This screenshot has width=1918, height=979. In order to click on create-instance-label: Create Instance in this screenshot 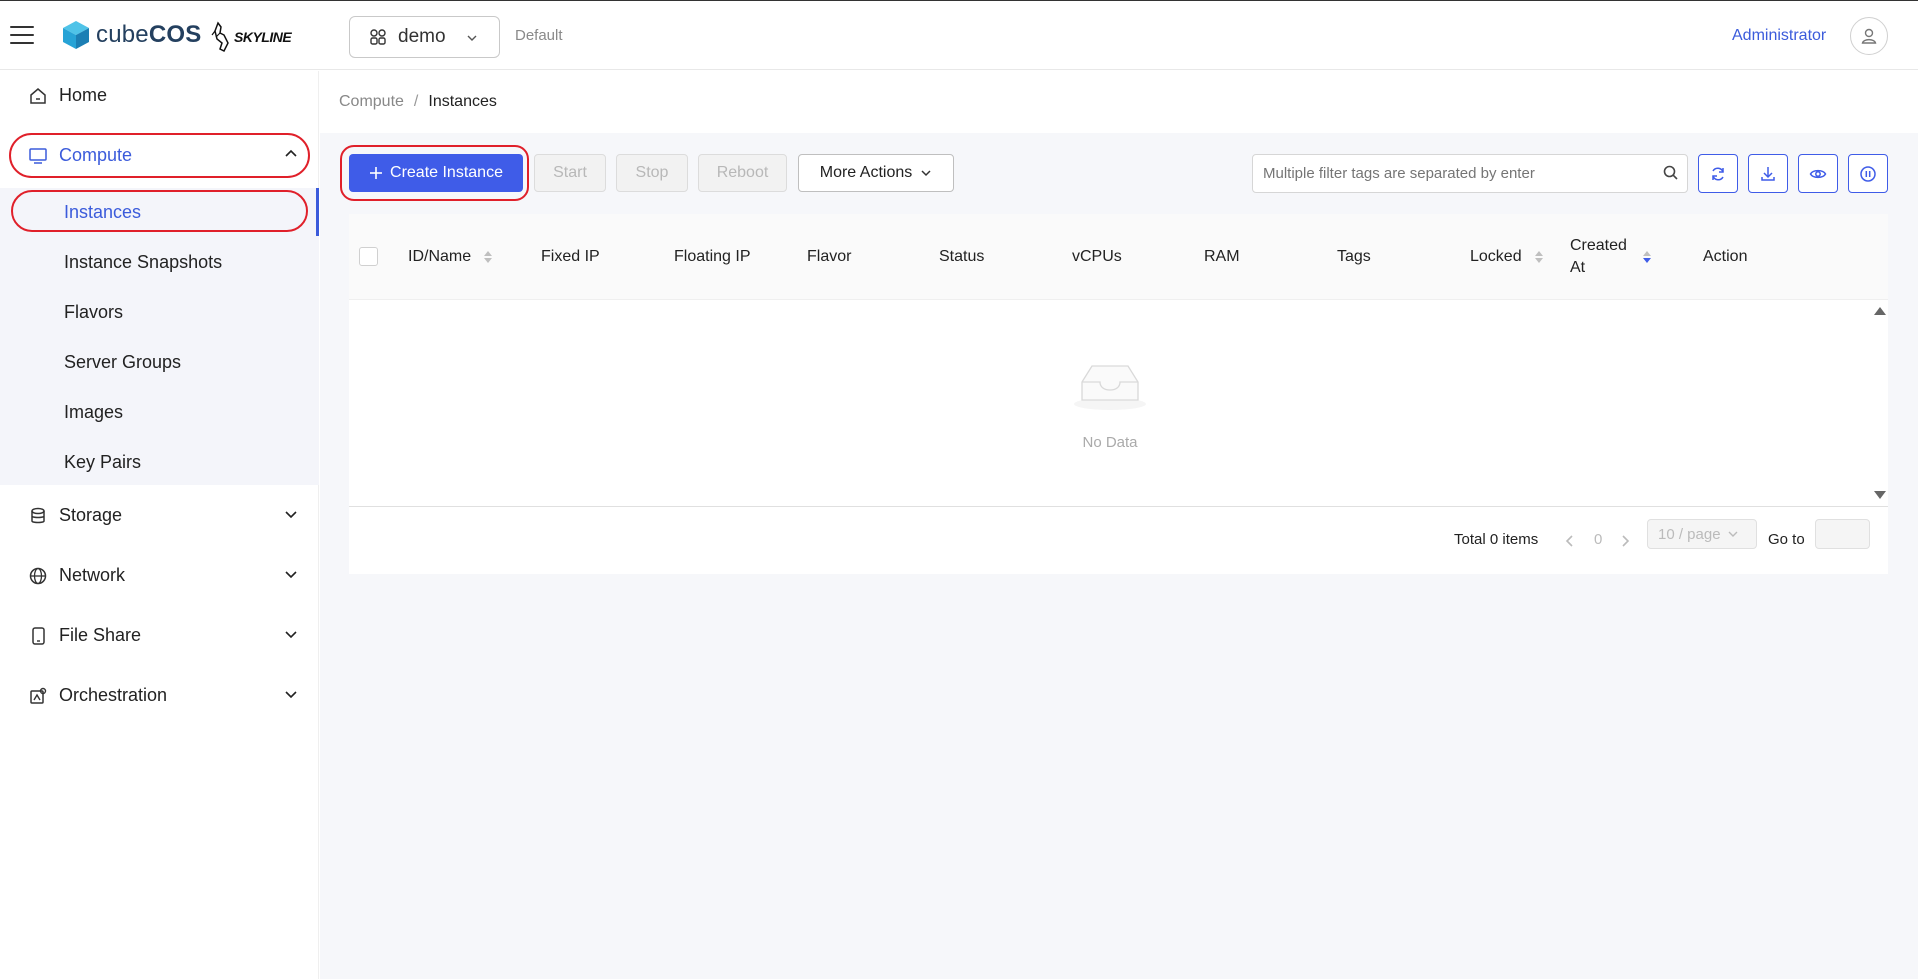, I will do `click(446, 172)`.